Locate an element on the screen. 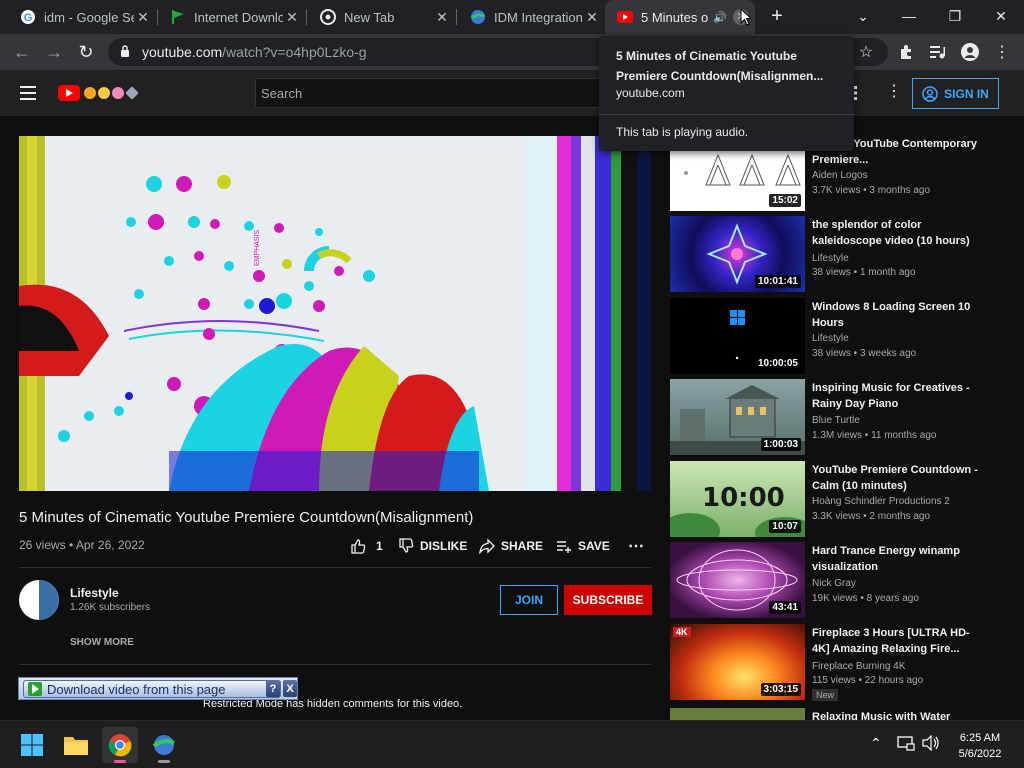 The width and height of the screenshot is (1024, 768). tab-search-icon: ⌄ is located at coordinates (863, 16).